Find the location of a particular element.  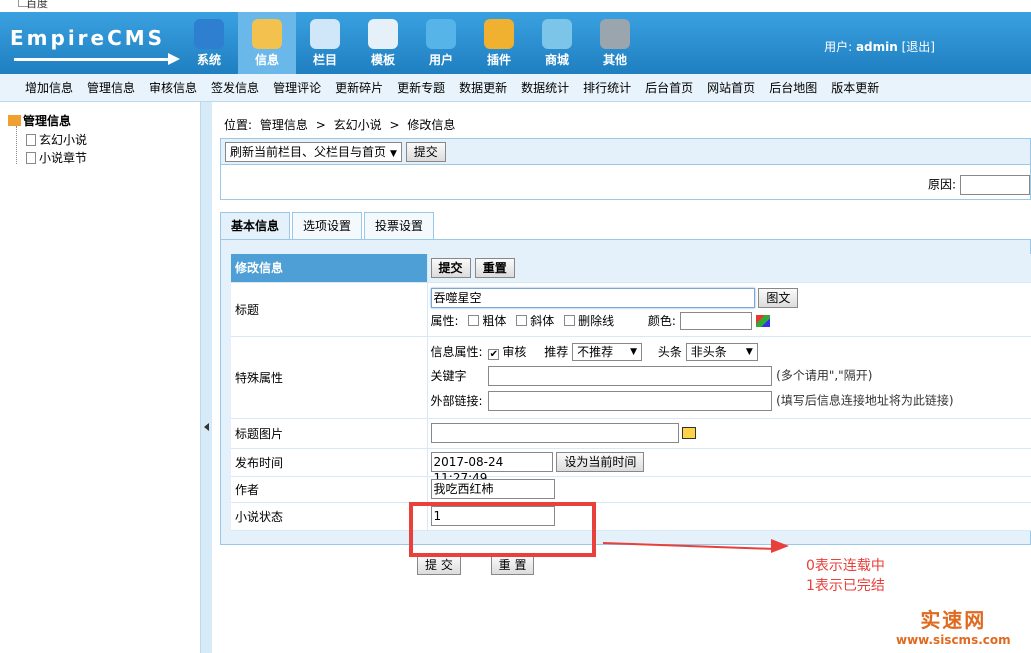

breadcrumb-current: 修改信息 is located at coordinates (431, 125).